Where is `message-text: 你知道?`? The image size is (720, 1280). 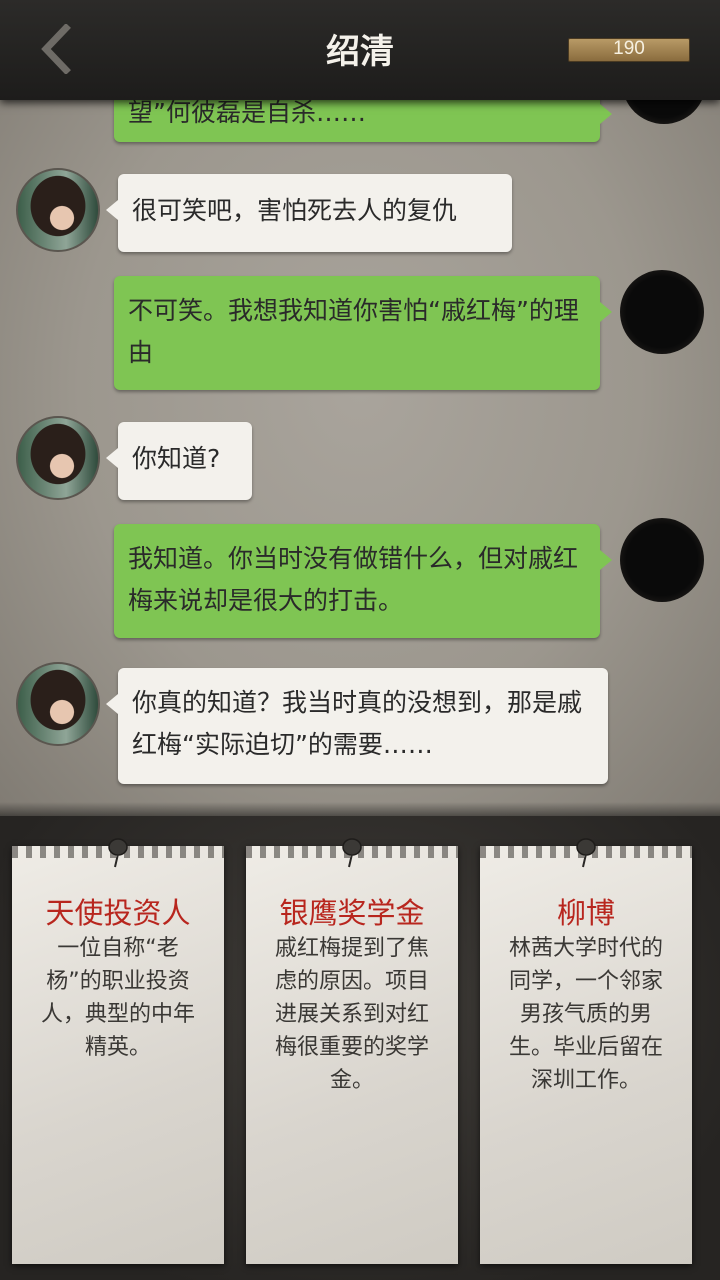 message-text: 你知道? is located at coordinates (176, 458).